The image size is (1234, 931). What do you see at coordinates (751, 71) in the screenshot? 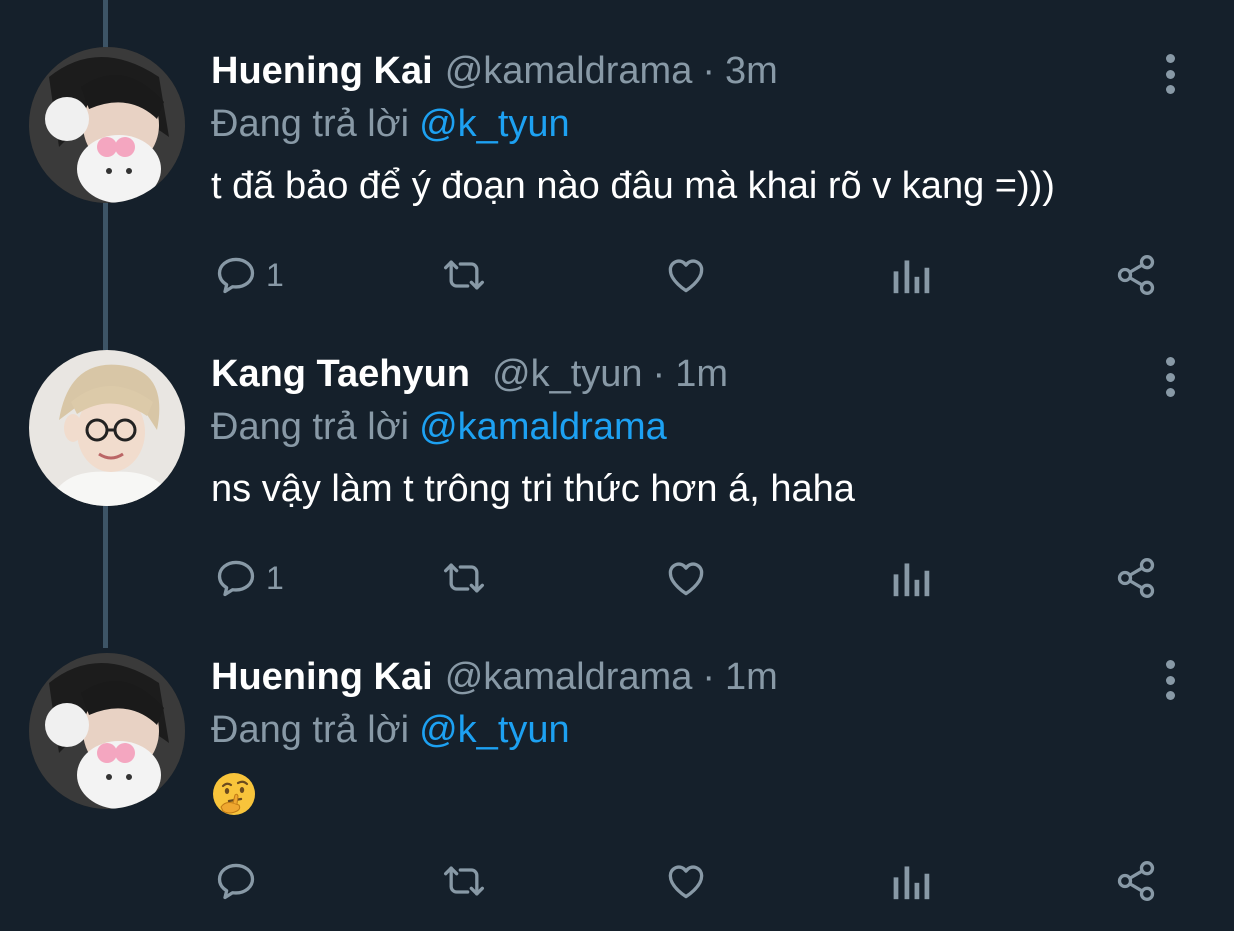
I see `timestamp: 3m` at bounding box center [751, 71].